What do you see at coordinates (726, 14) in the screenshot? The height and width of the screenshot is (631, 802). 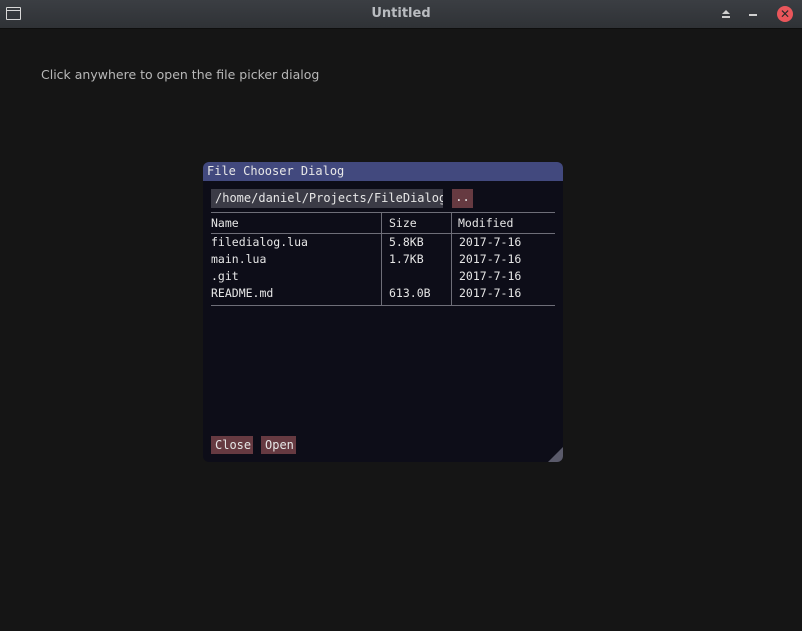 I see `shade-icon` at bounding box center [726, 14].